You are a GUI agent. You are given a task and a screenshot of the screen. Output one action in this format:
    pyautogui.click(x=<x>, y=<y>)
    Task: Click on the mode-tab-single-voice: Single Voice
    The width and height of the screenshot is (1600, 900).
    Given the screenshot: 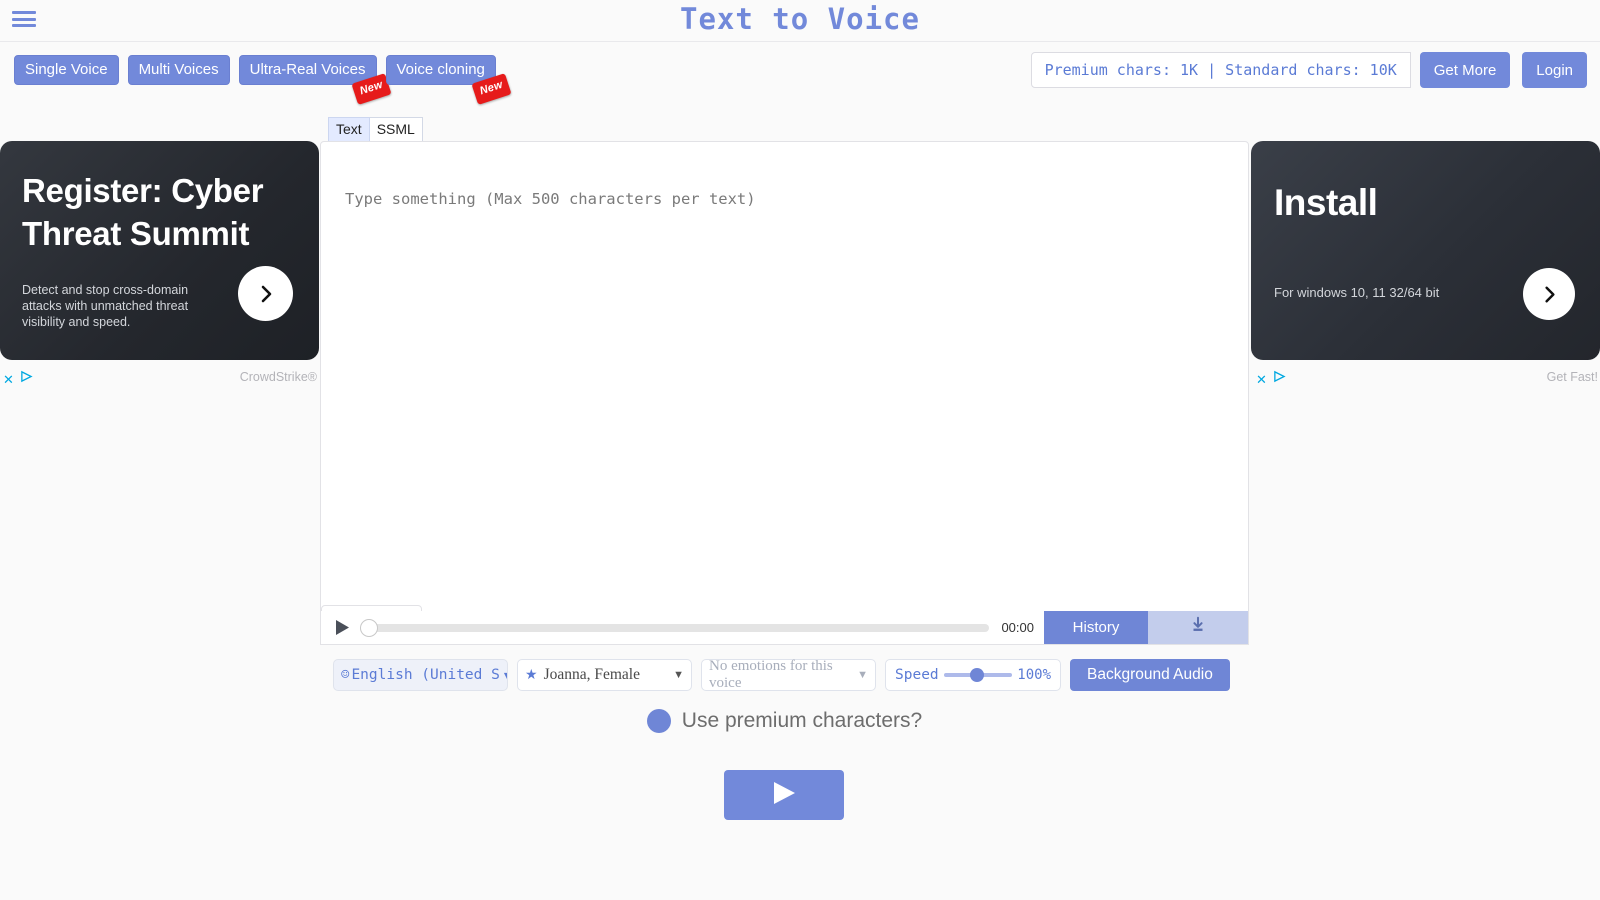 What is the action you would take?
    pyautogui.click(x=66, y=70)
    